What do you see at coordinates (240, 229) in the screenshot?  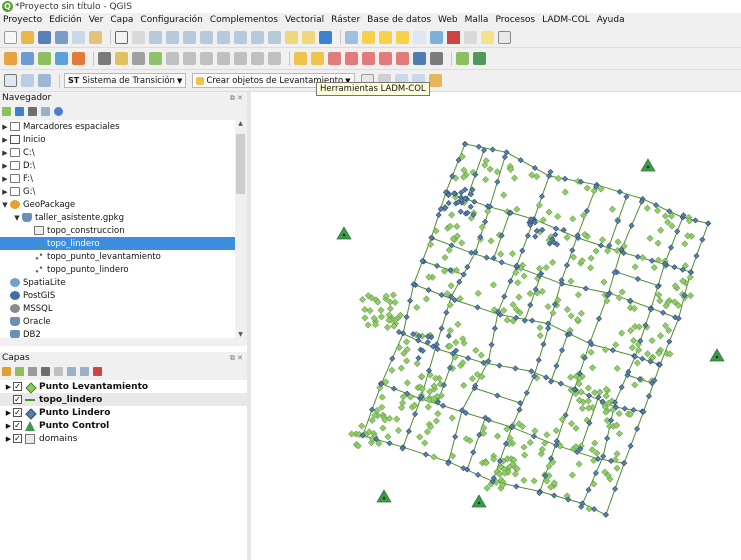 I see `browser-scrollbar: ▲ ▼` at bounding box center [240, 229].